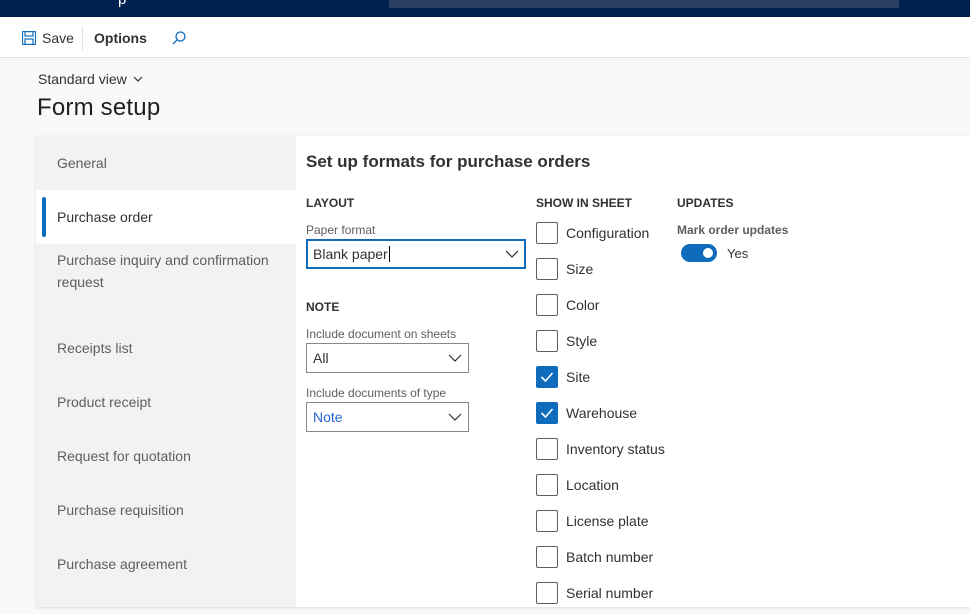 The image size is (970, 614). What do you see at coordinates (733, 230) in the screenshot?
I see `mark-order-updates-label: Mark order updates` at bounding box center [733, 230].